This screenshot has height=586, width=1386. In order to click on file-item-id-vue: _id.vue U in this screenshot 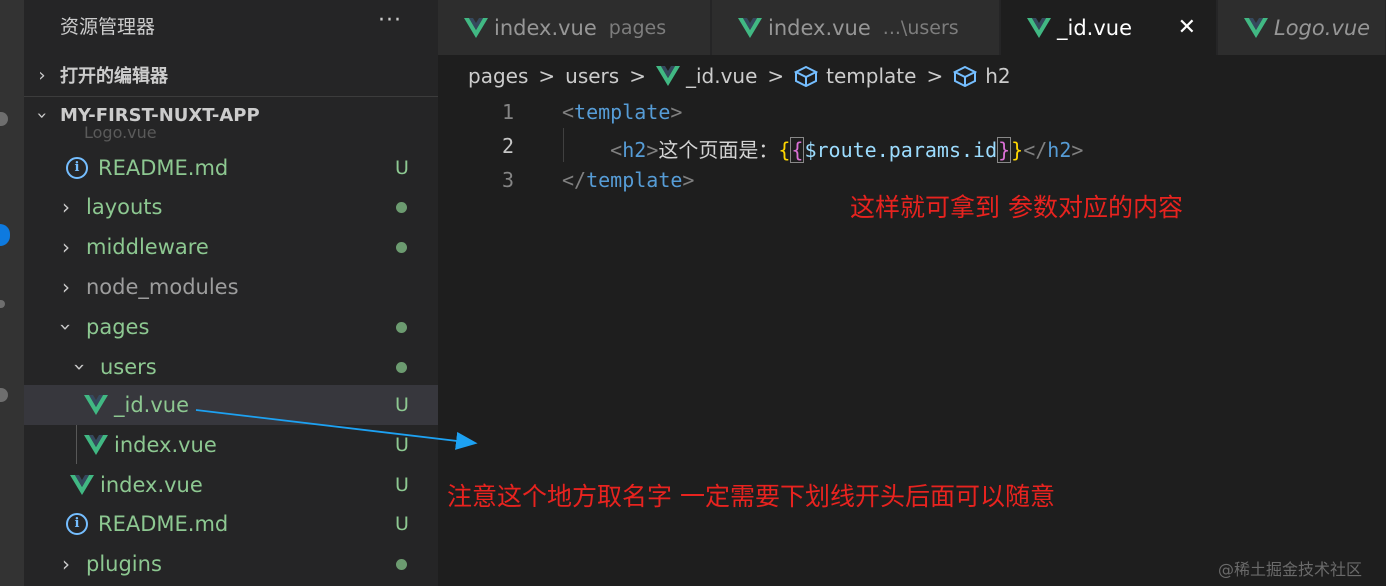, I will do `click(231, 405)`.